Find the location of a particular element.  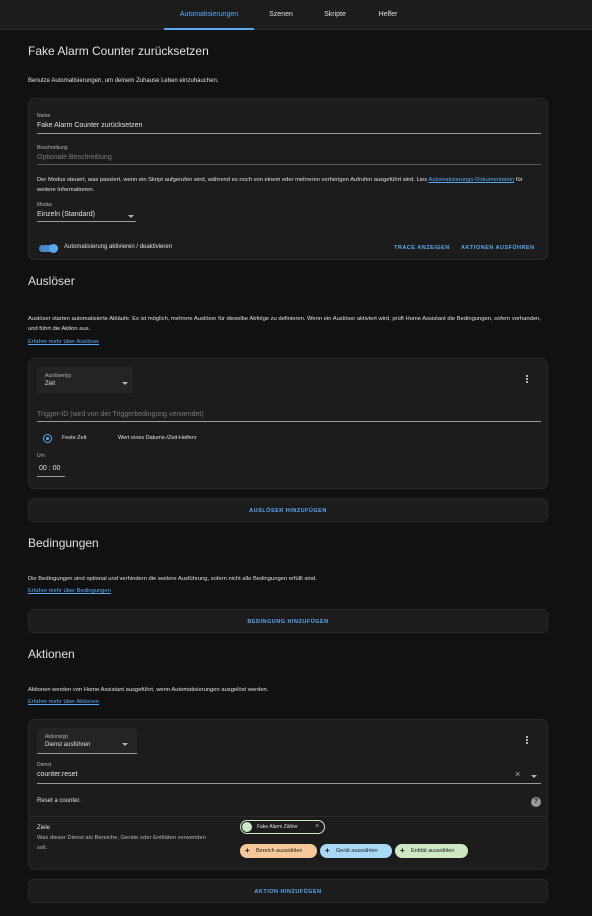

add-action-button: AKTION HINZUFÜGEN is located at coordinates (288, 891).